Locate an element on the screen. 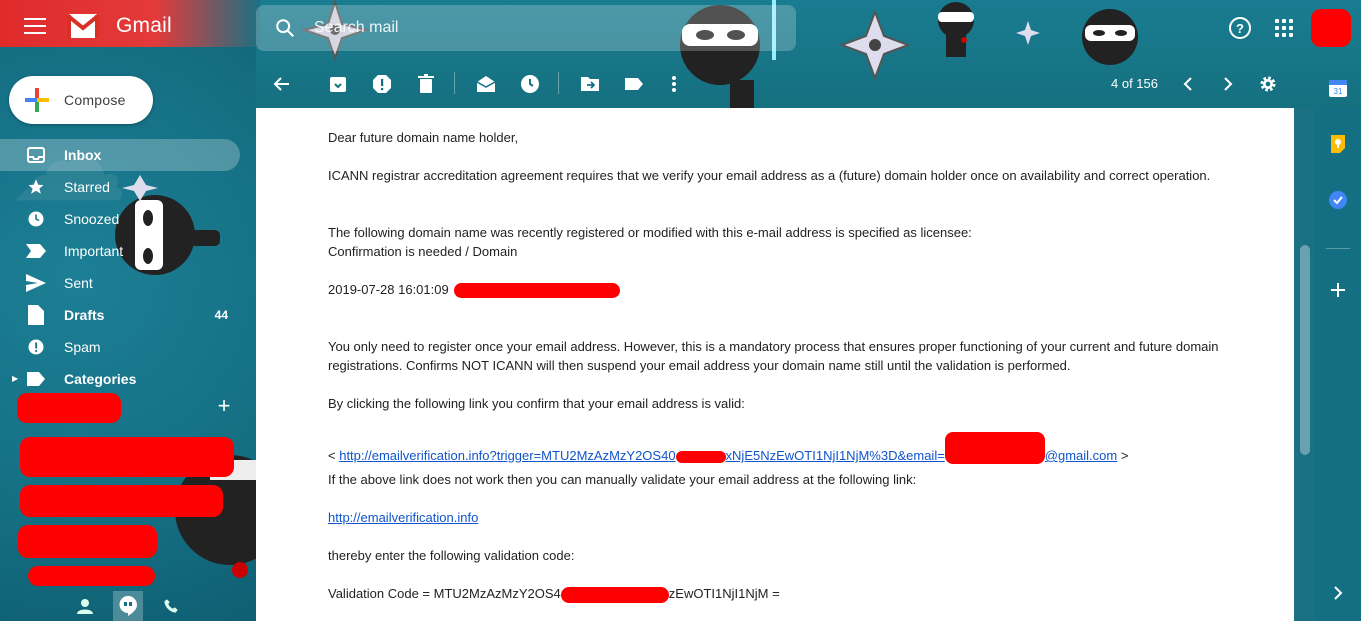 This screenshot has height=621, width=1361. redacted-token is located at coordinates (700, 456).